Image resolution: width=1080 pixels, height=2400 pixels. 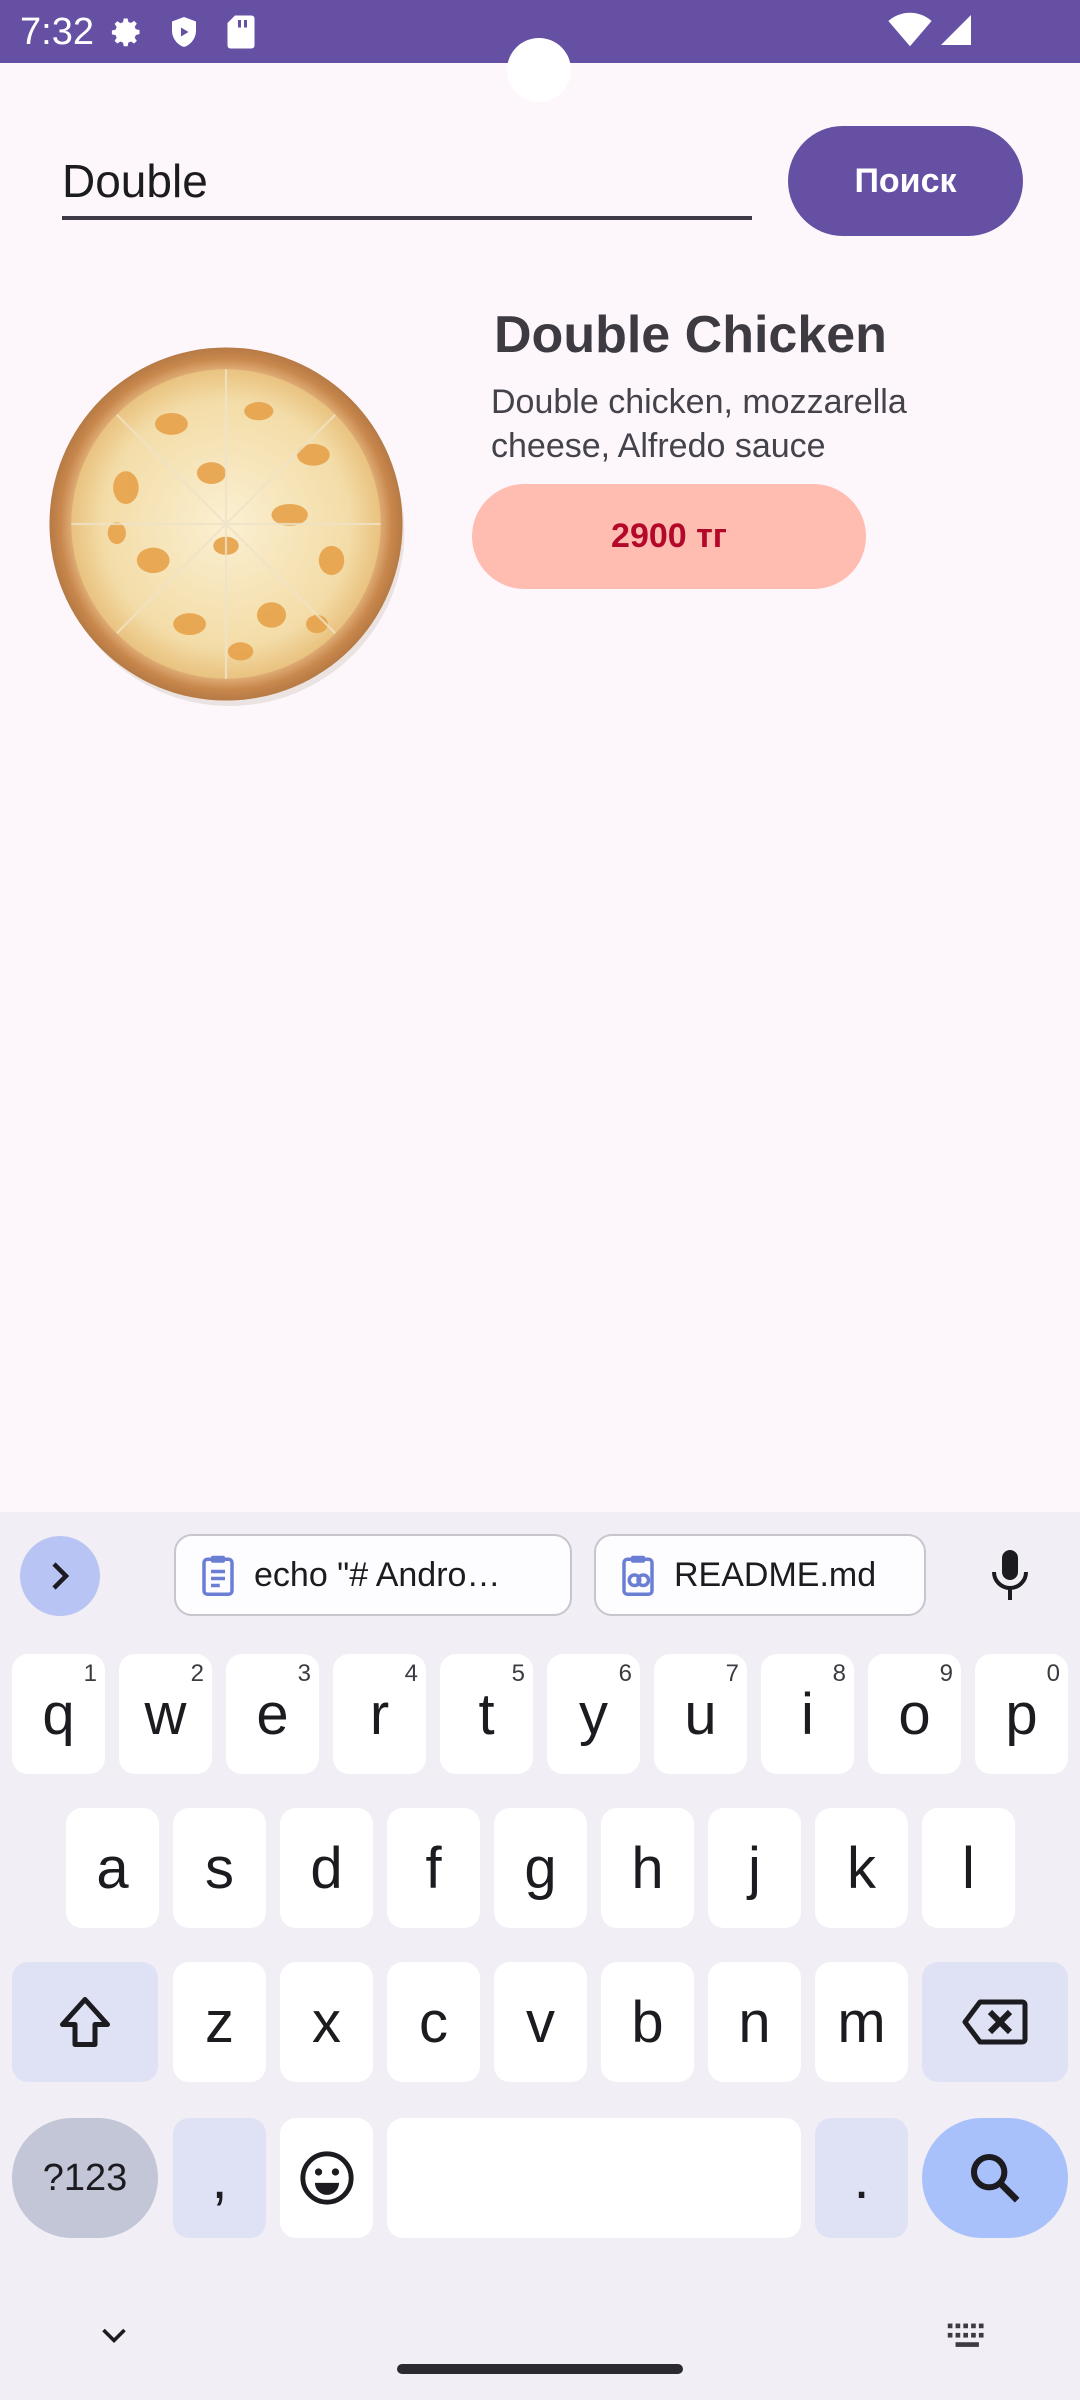 I want to click on search-key, so click(x=995, y=2178).